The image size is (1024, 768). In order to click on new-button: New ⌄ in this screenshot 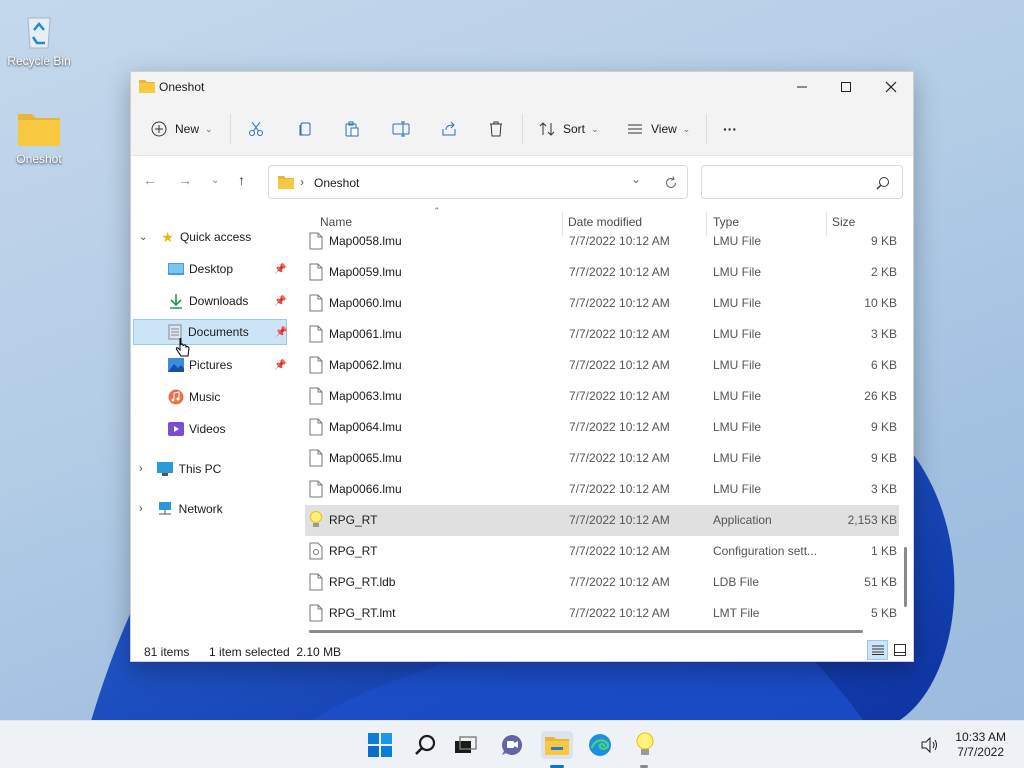, I will do `click(182, 129)`.